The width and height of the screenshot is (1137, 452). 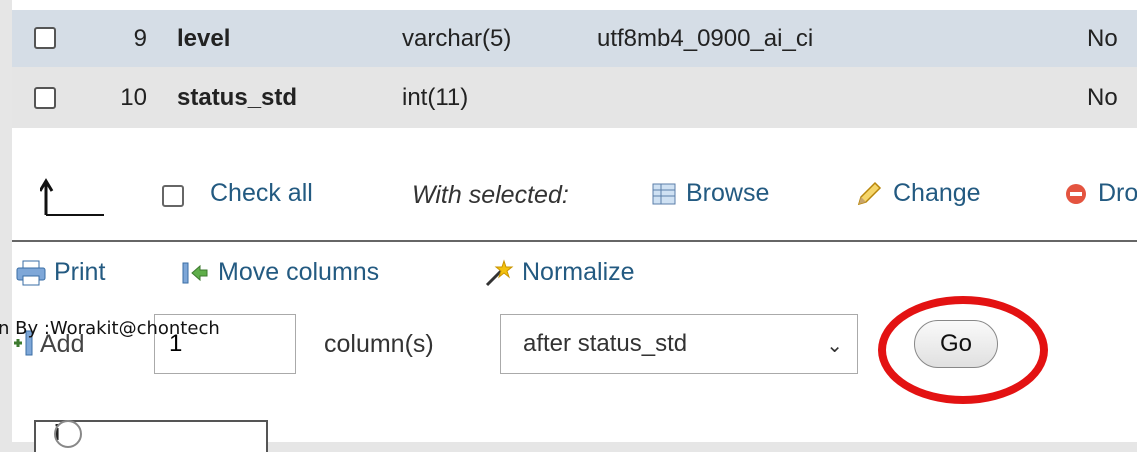 I want to click on printer-icon, so click(x=31, y=272).